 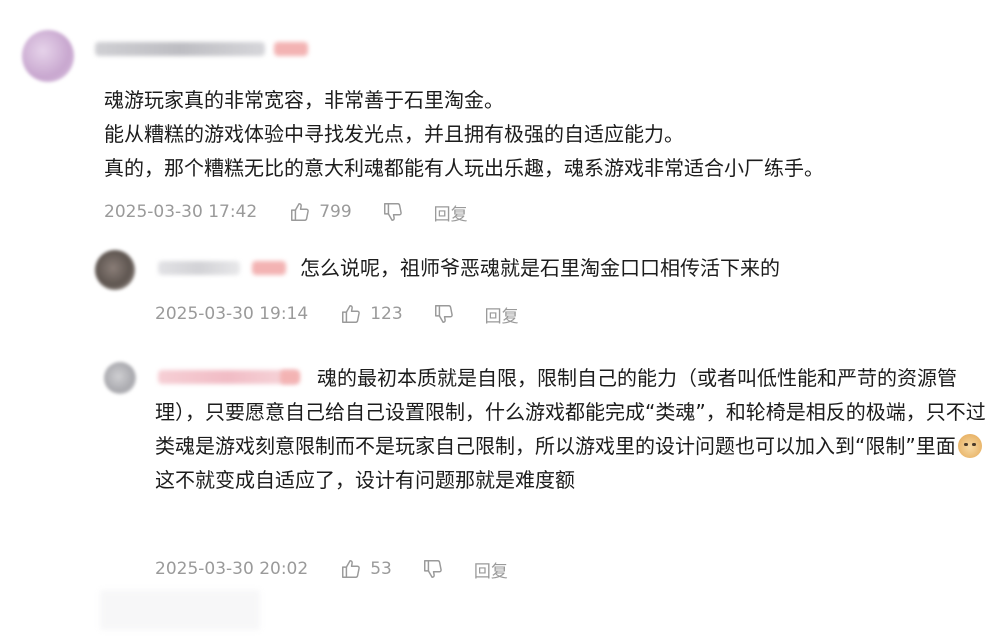 I want to click on timestamp: 2025-03-30 17:42, so click(x=181, y=212).